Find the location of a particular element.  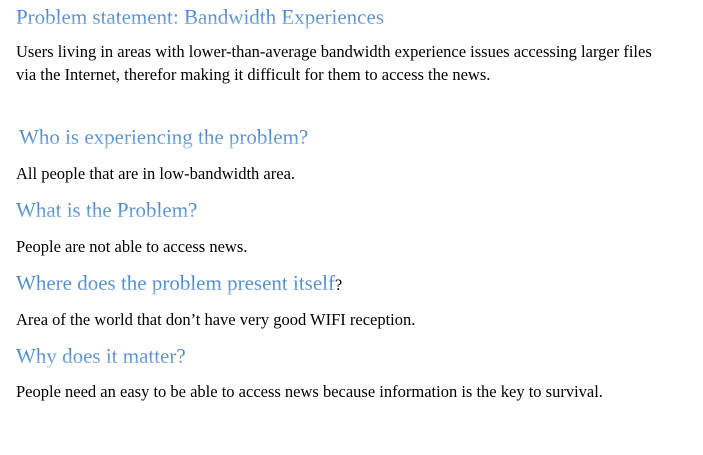

section-heading-what: What is the Problem? is located at coordinates (107, 210).